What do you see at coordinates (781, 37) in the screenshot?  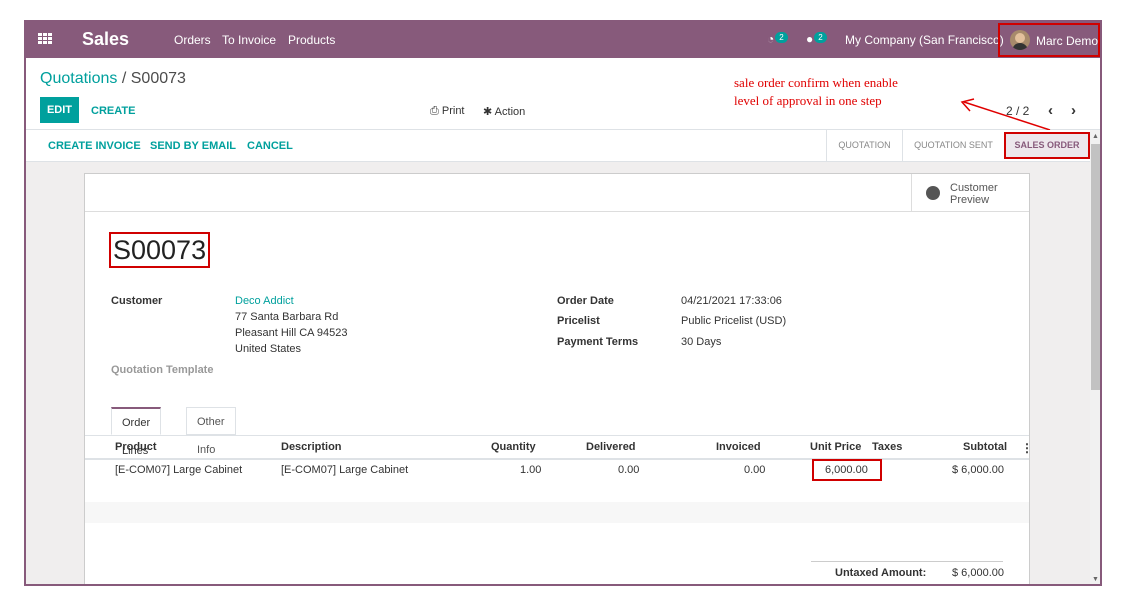 I see `activity-badge: 2` at bounding box center [781, 37].